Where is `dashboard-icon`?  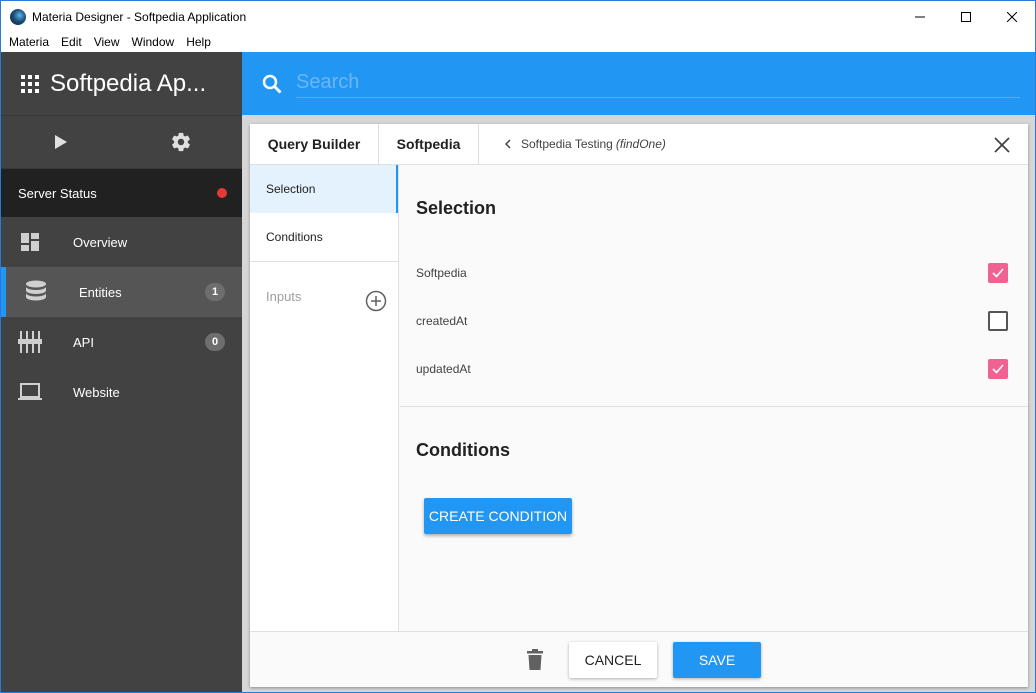
dashboard-icon is located at coordinates (30, 242).